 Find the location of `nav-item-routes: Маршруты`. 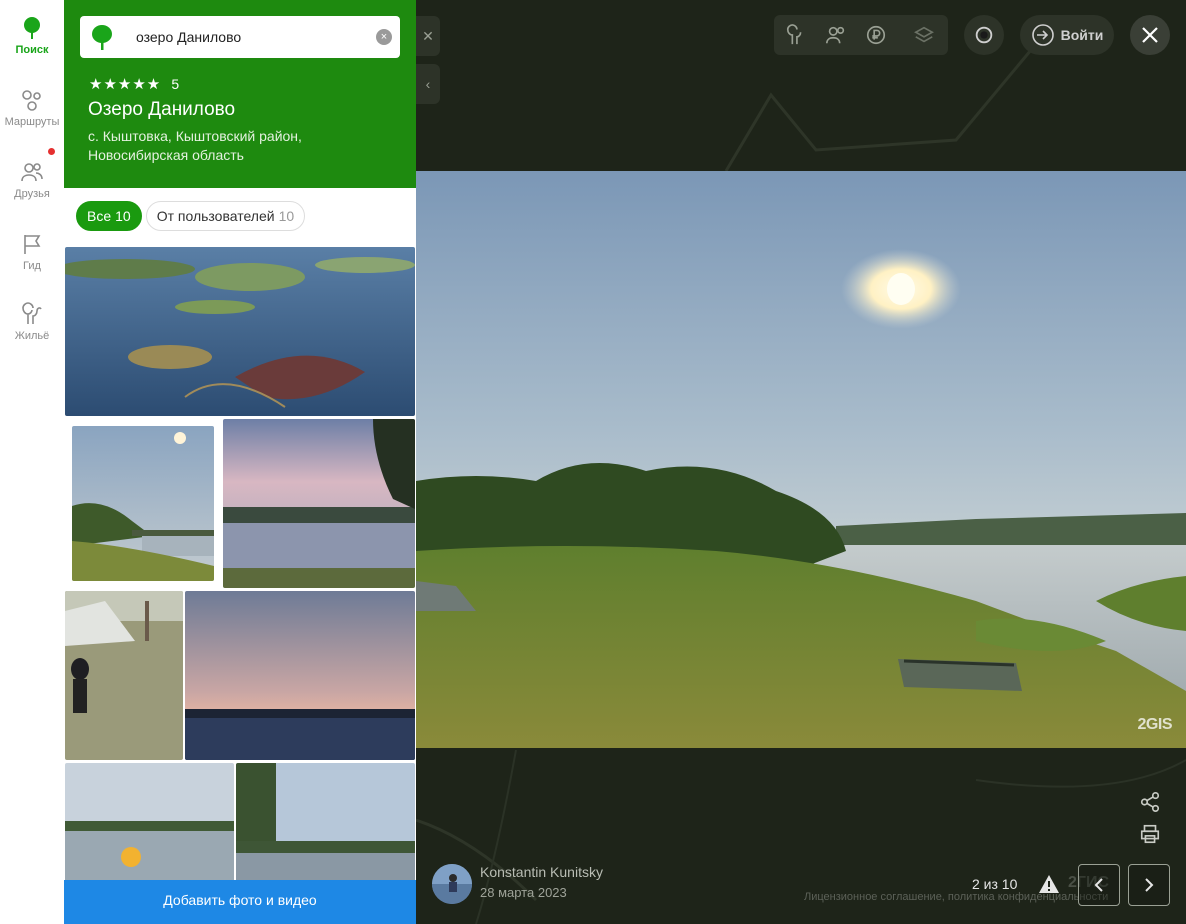

nav-item-routes: Маршруты is located at coordinates (32, 118).